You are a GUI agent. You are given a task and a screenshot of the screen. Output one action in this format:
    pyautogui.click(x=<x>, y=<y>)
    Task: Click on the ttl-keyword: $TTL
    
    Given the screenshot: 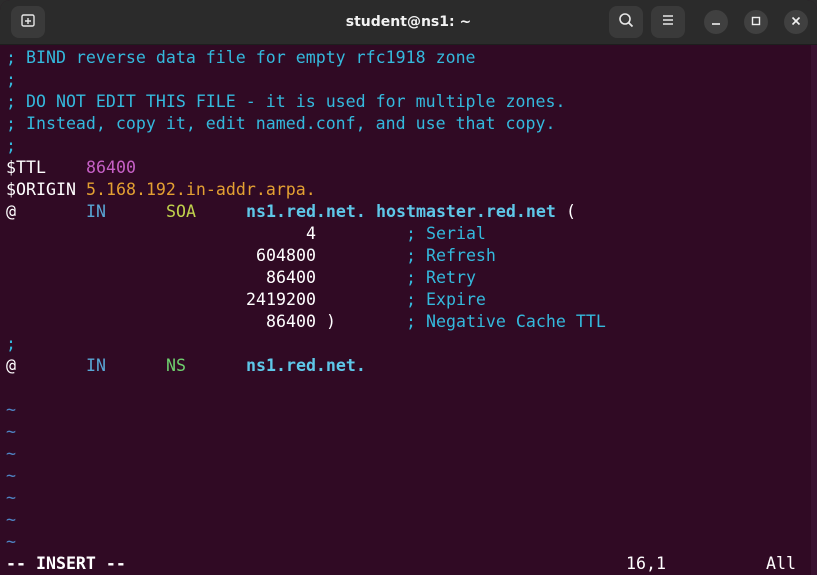 What is the action you would take?
    pyautogui.click(x=26, y=167)
    